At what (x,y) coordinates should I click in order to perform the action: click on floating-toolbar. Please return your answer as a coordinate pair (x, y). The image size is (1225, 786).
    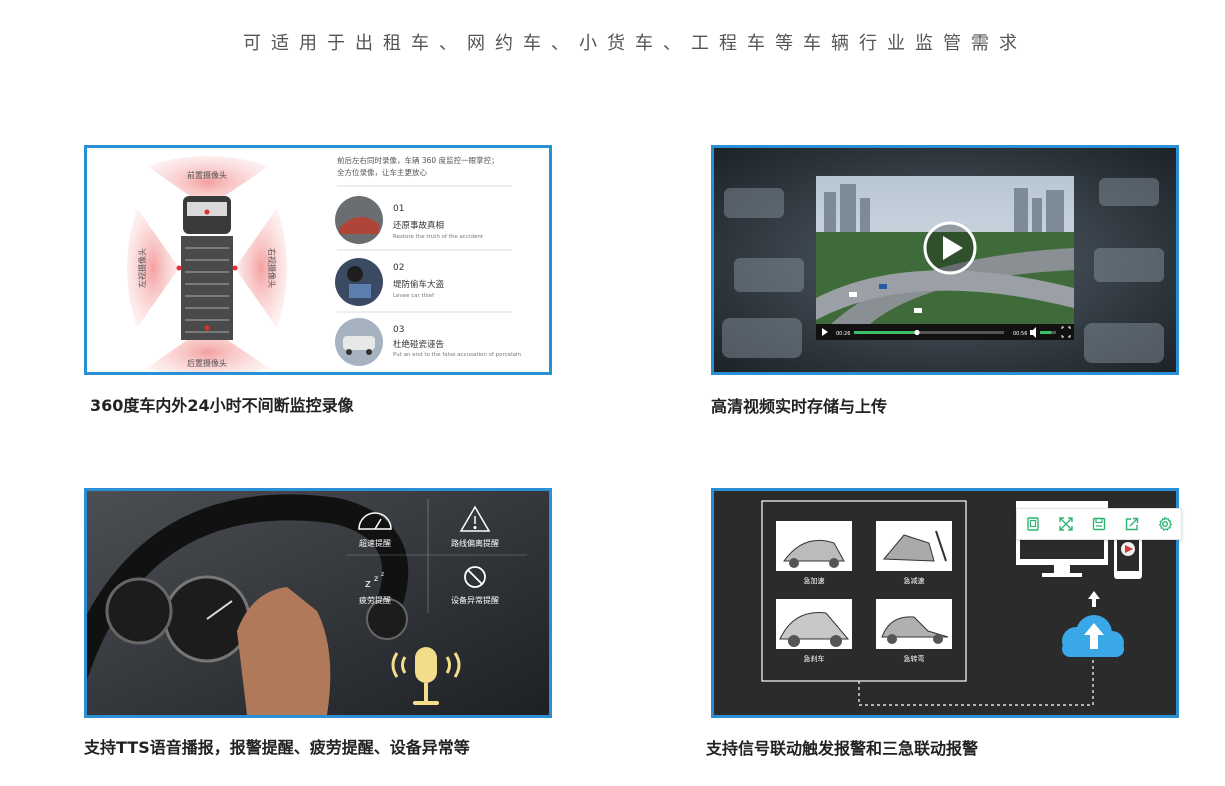
    Looking at the image, I should click on (1099, 524).